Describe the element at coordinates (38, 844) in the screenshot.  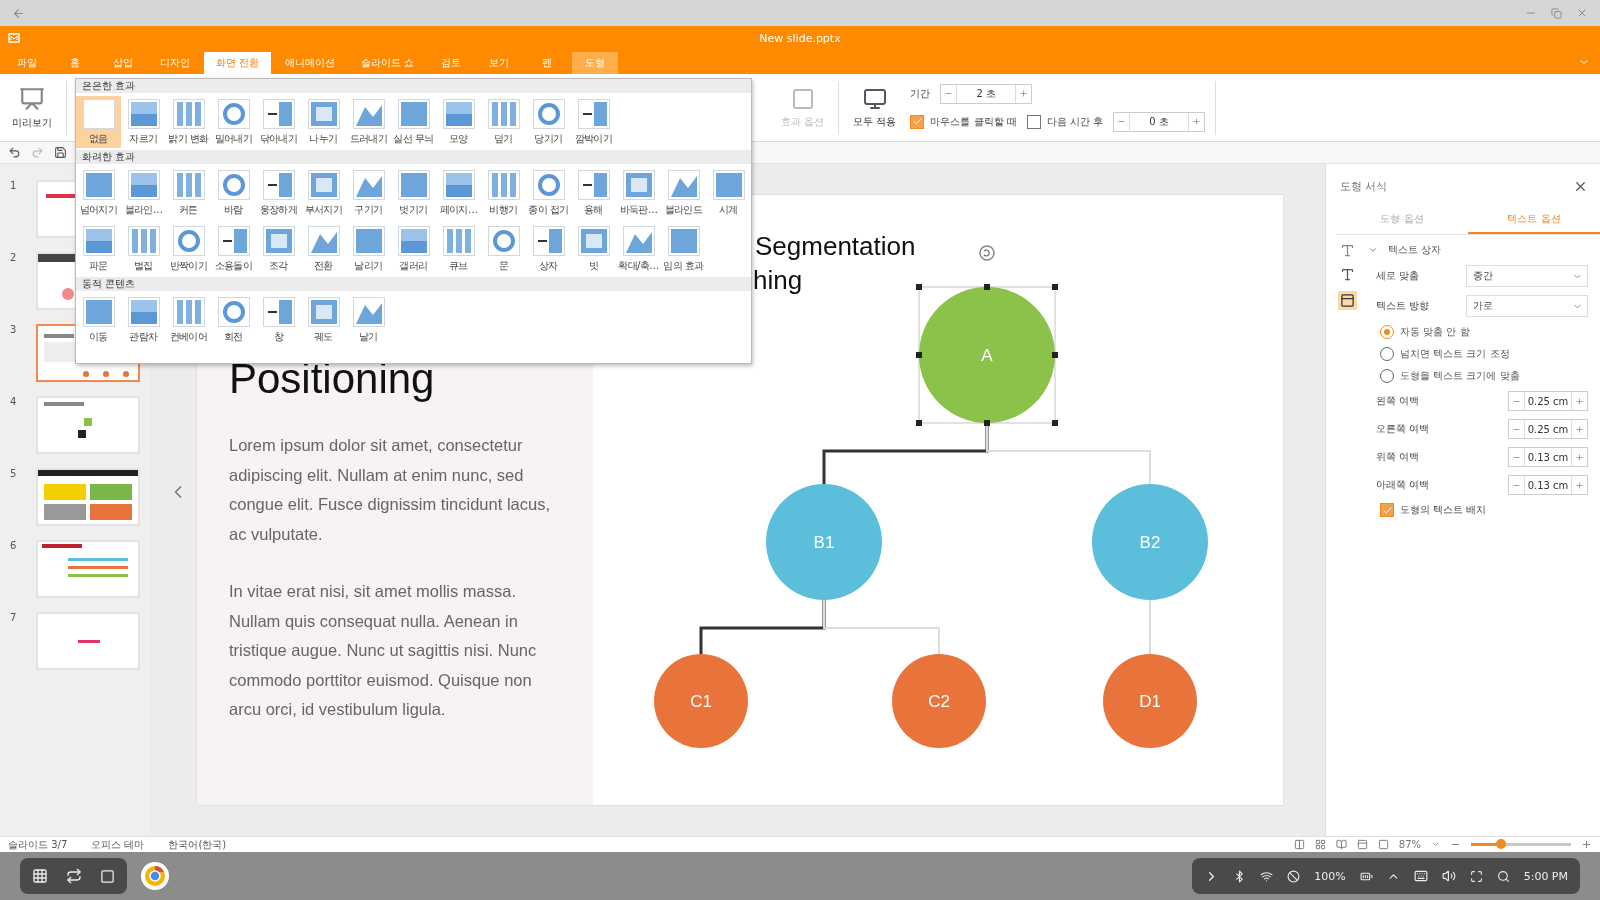
I see `status-text: 슬라이드 3/7` at that location.